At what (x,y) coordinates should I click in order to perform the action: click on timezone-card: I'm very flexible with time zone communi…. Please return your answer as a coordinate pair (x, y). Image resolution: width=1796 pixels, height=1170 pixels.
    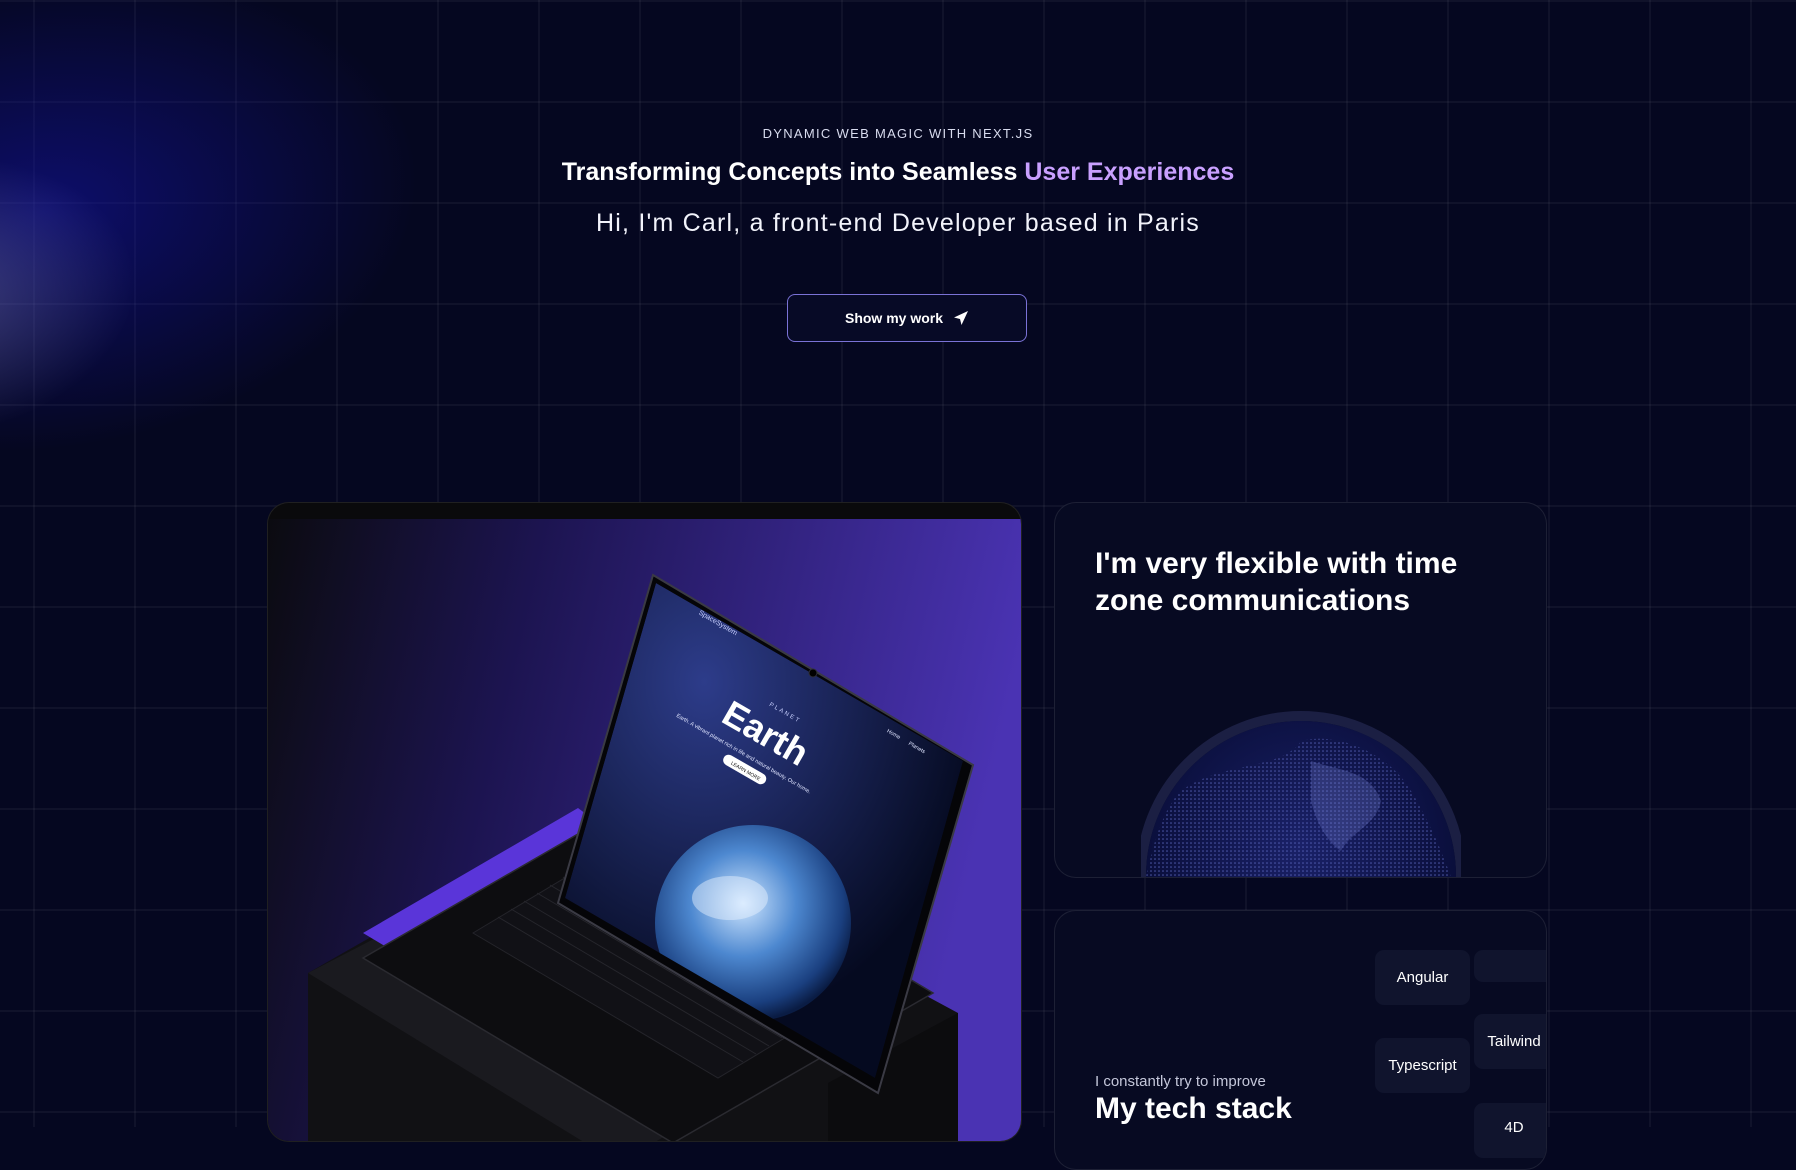
    Looking at the image, I should click on (1300, 690).